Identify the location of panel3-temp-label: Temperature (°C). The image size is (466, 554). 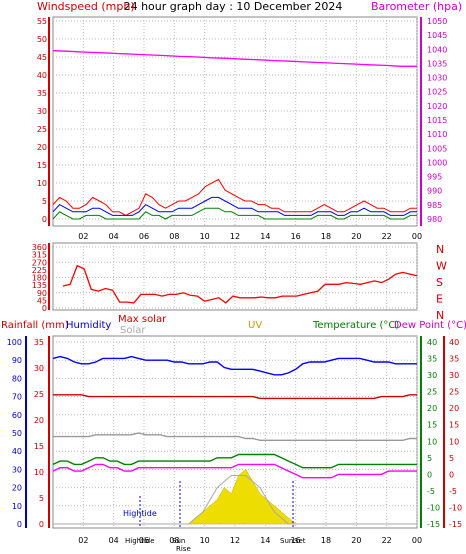
(355, 325).